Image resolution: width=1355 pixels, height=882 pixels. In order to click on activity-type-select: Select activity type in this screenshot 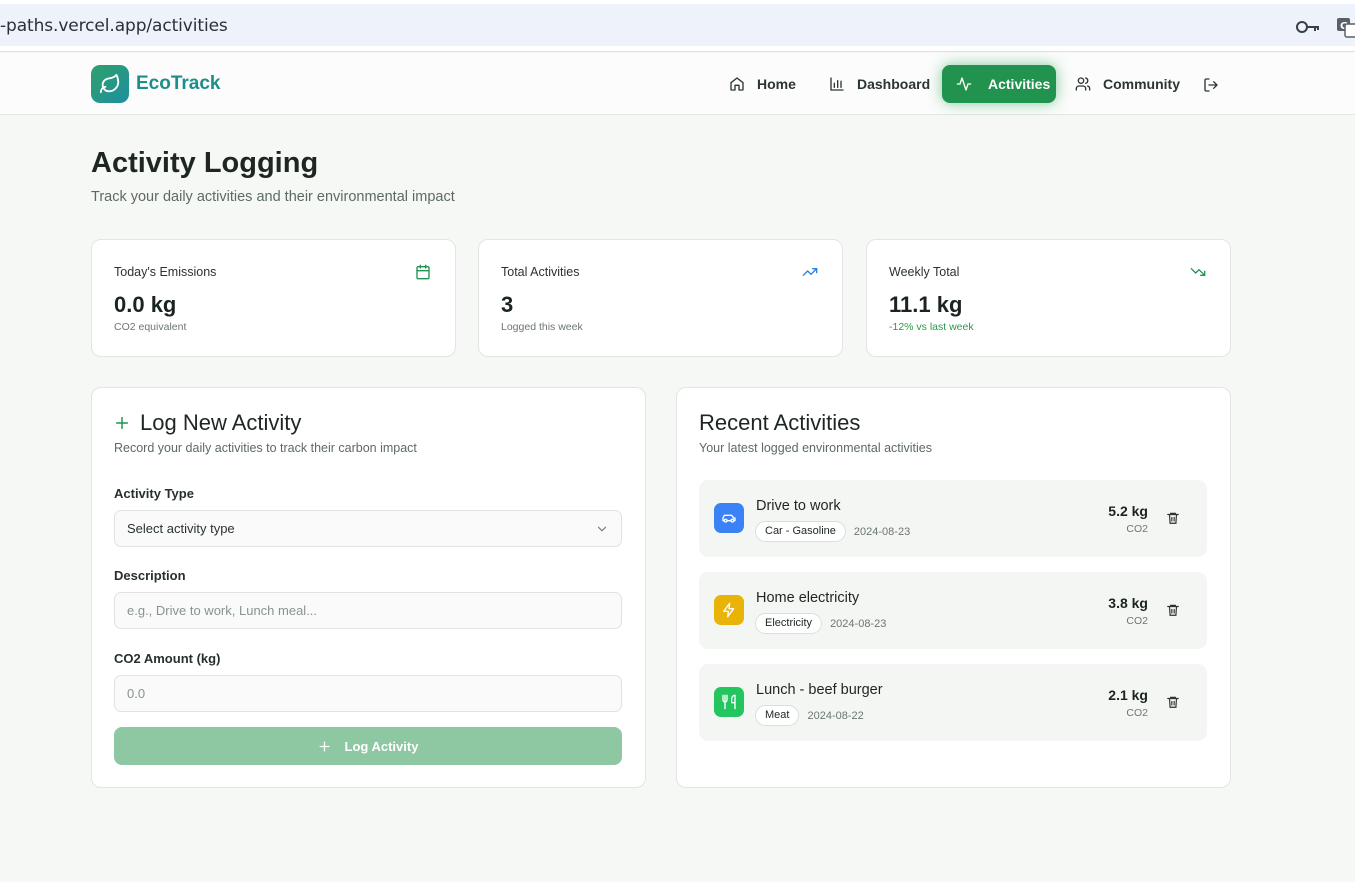, I will do `click(368, 528)`.